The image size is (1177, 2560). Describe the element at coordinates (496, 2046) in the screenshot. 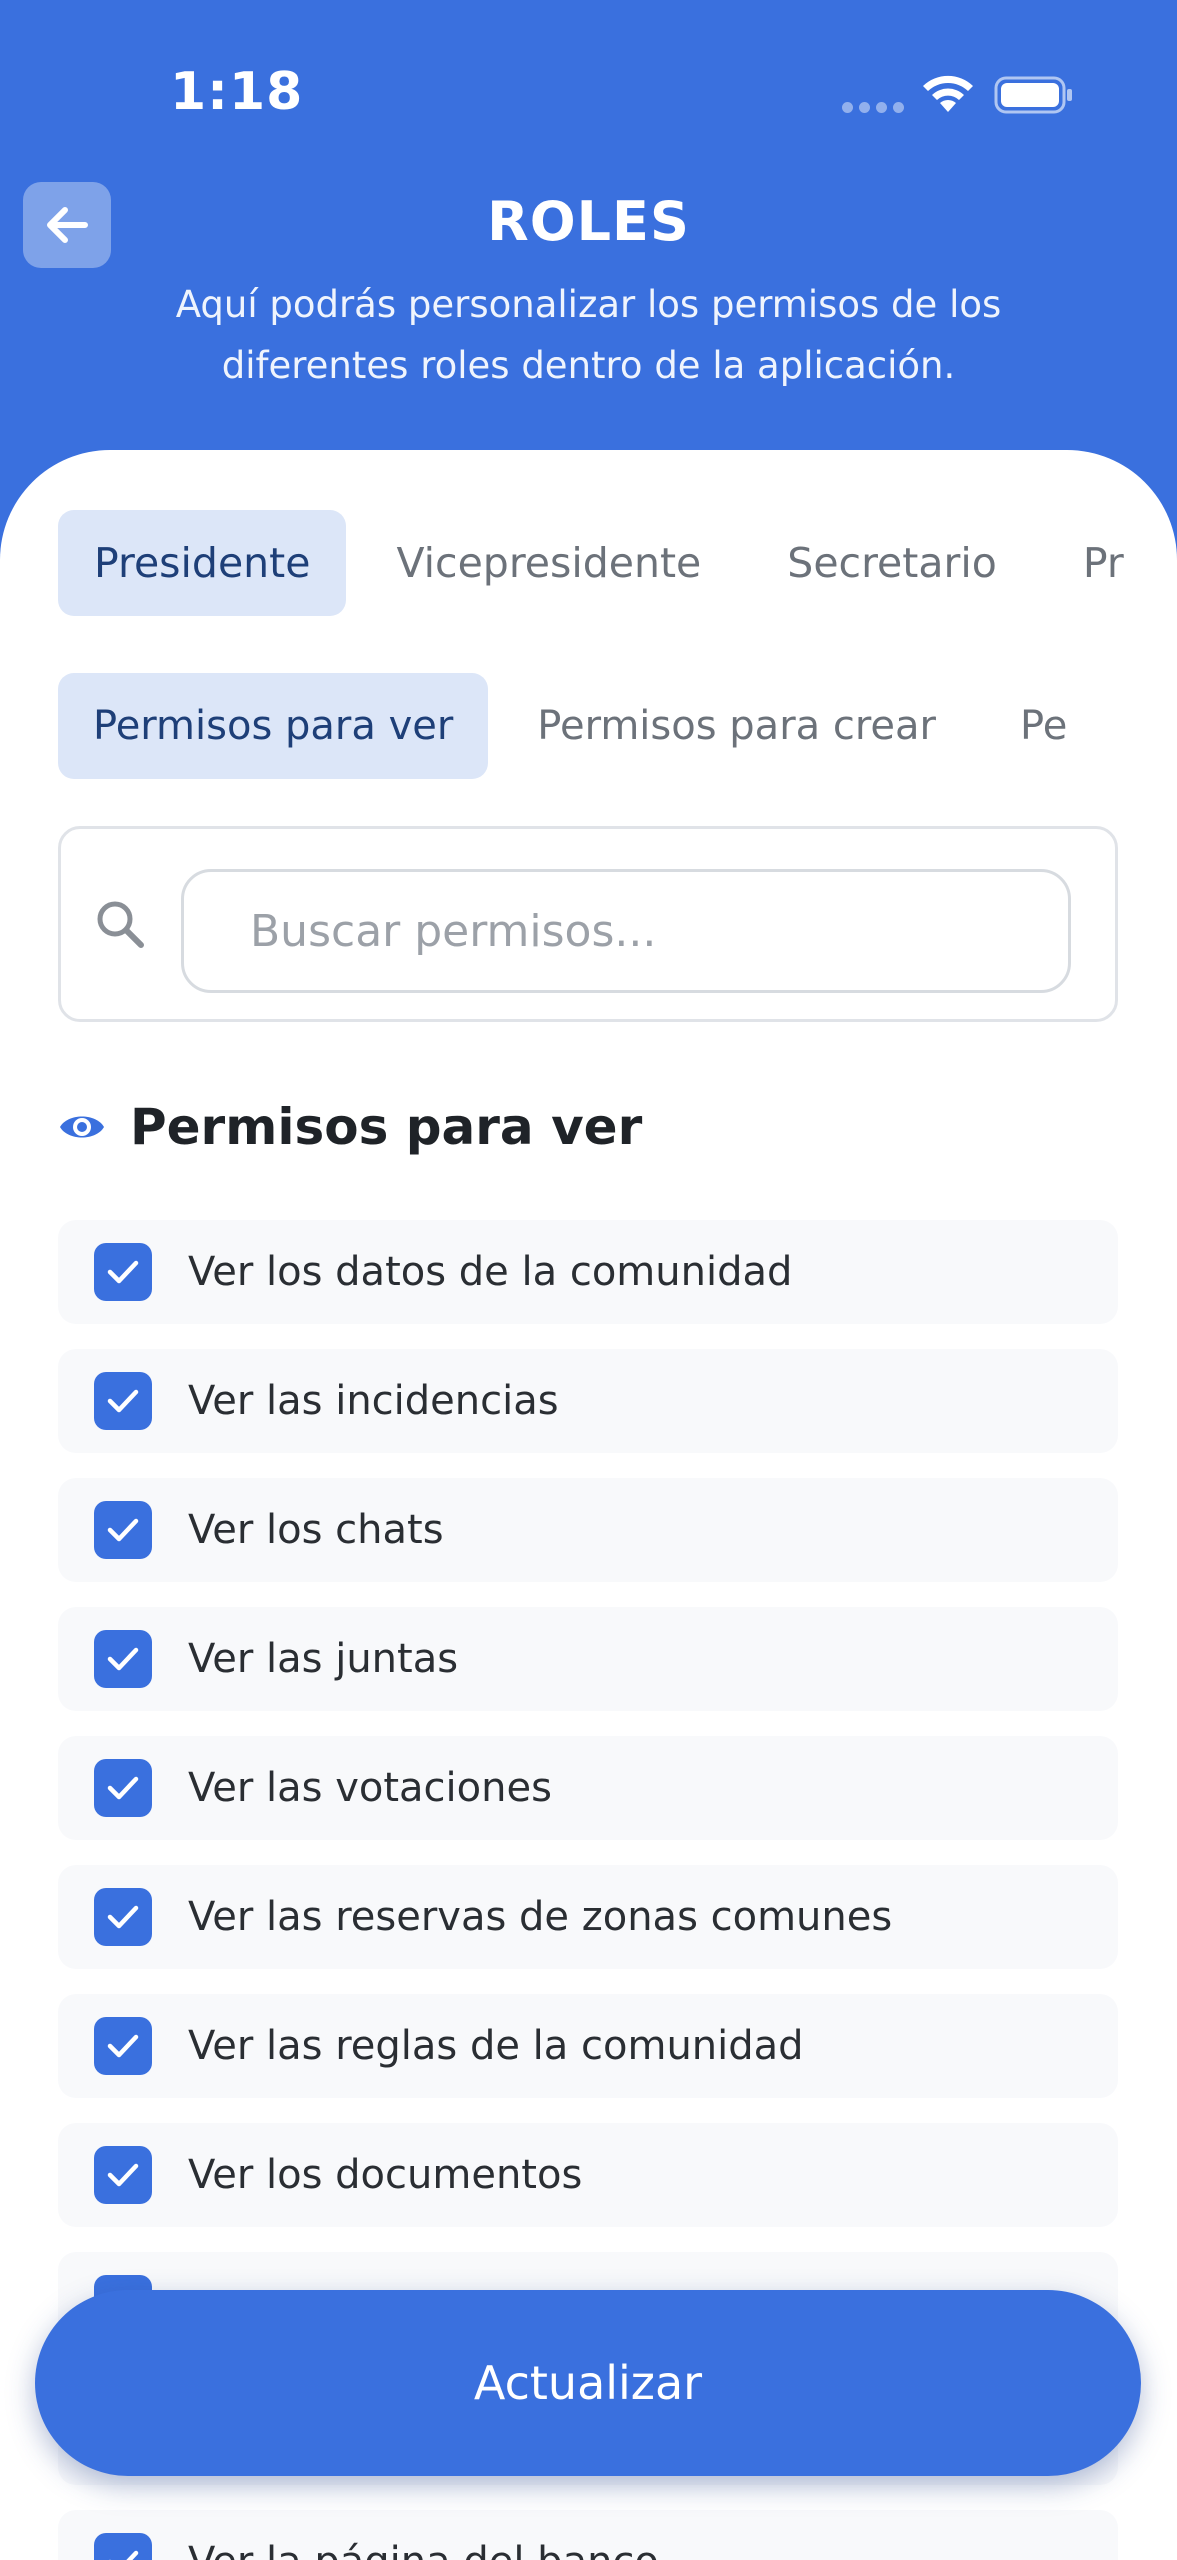

I see `permission-label: Ver las reglas de la comunidad` at that location.